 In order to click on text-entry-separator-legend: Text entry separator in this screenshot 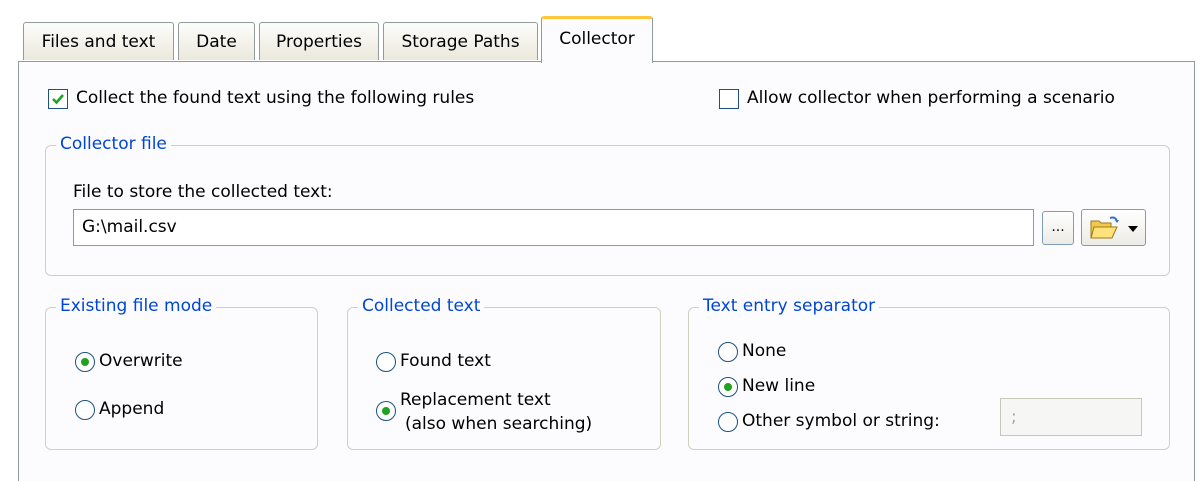, I will do `click(789, 306)`.